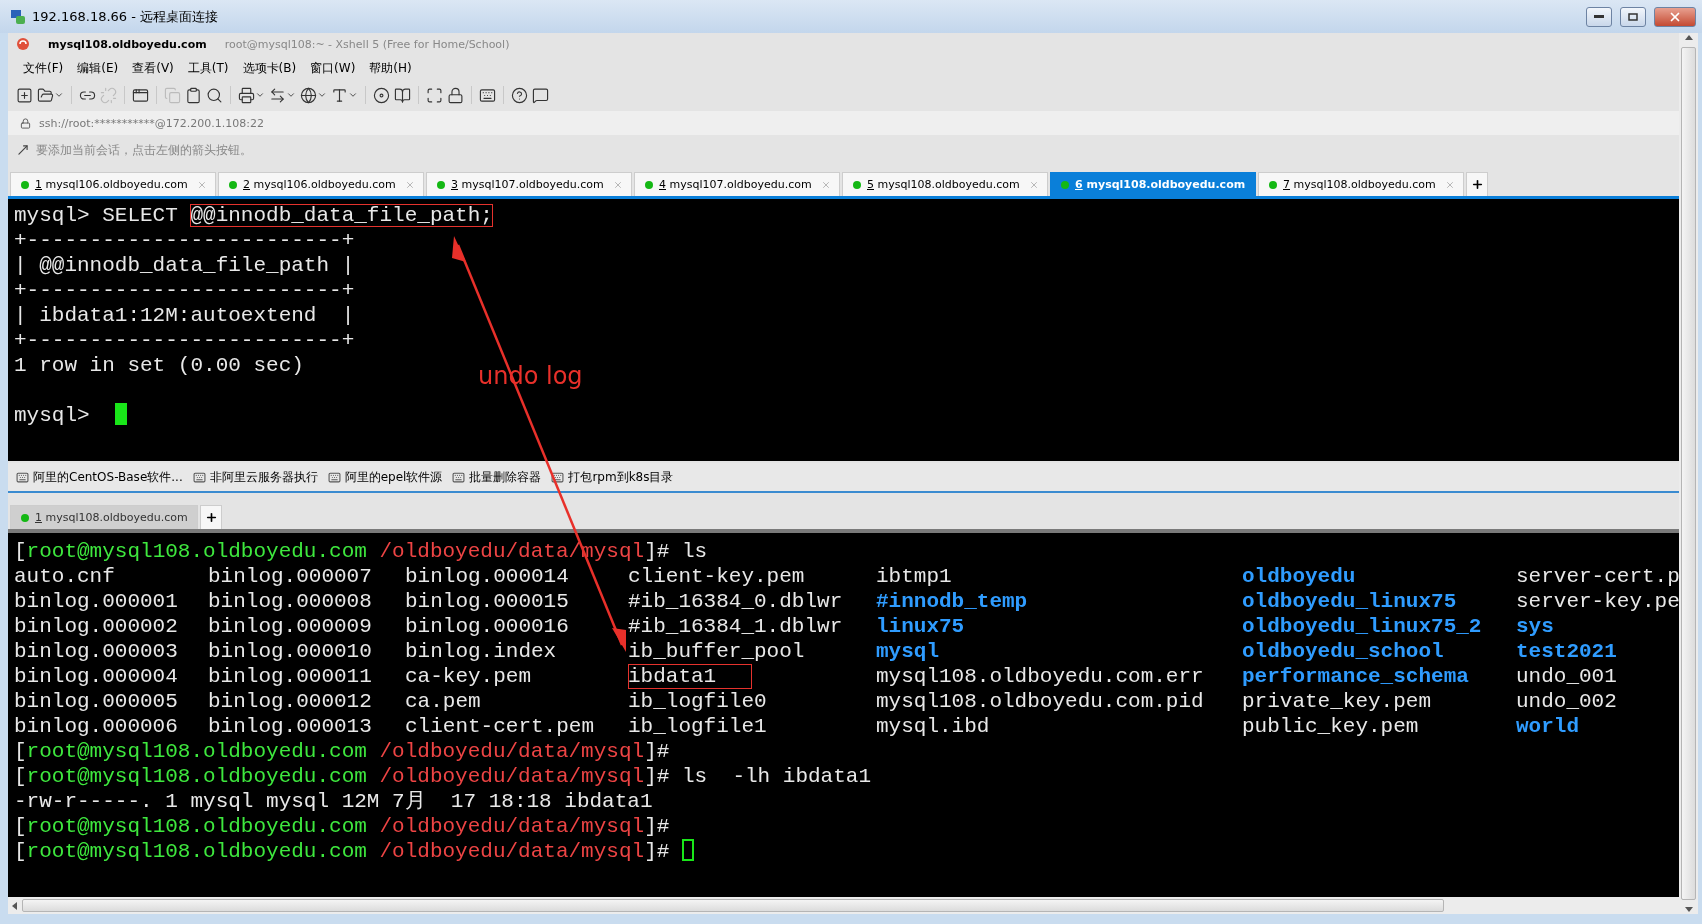  I want to click on hint-text: 要添加当前会话，点击左侧的箭头按钮。, so click(144, 150).